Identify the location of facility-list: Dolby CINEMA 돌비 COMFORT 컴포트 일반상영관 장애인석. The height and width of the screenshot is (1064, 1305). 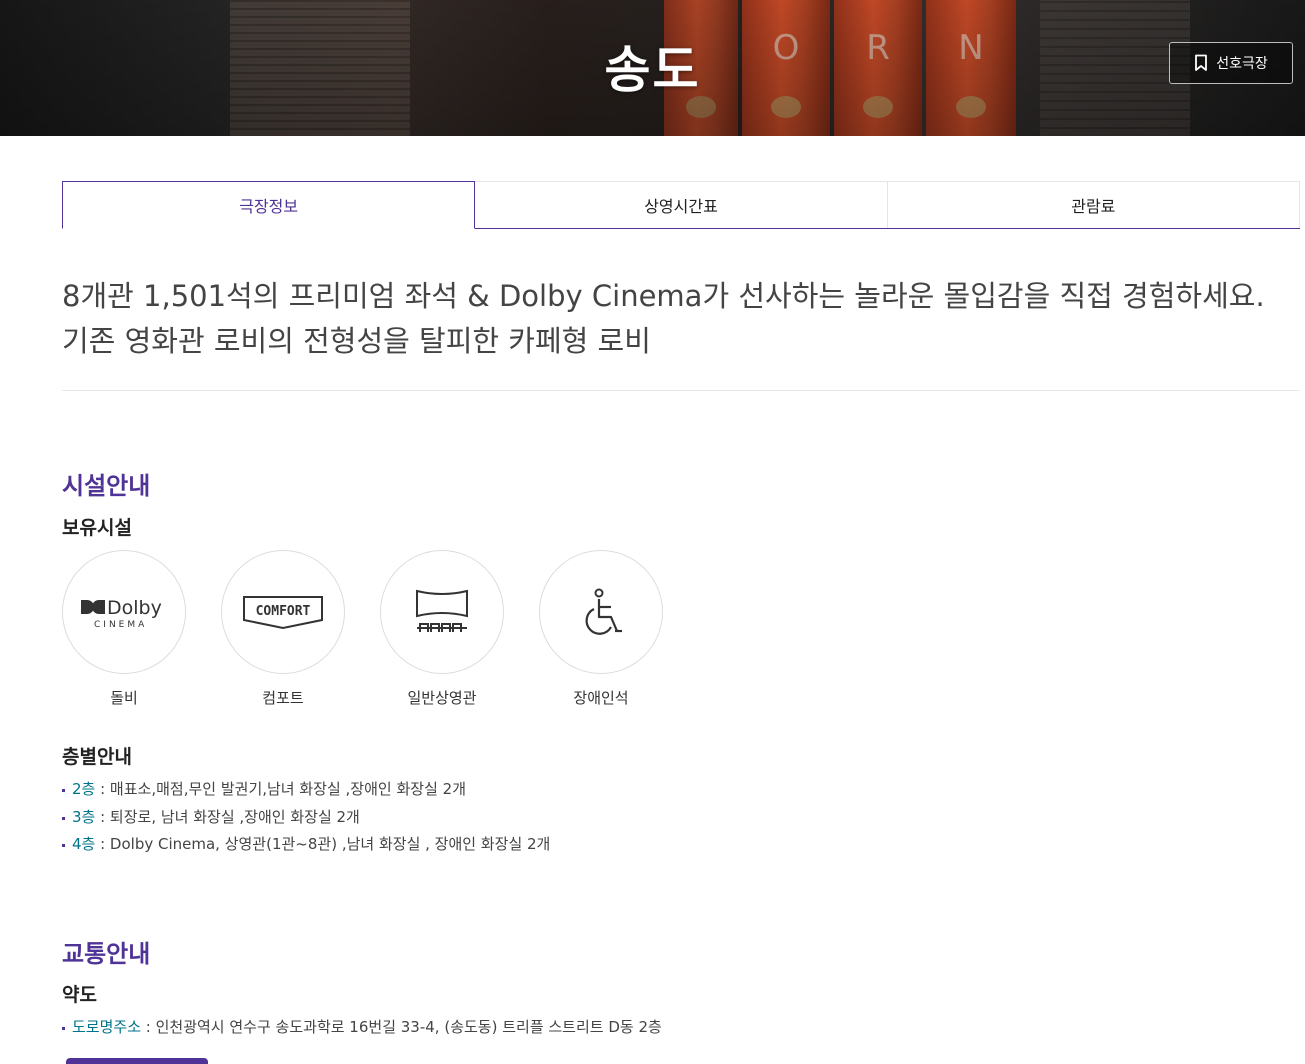
(362, 629).